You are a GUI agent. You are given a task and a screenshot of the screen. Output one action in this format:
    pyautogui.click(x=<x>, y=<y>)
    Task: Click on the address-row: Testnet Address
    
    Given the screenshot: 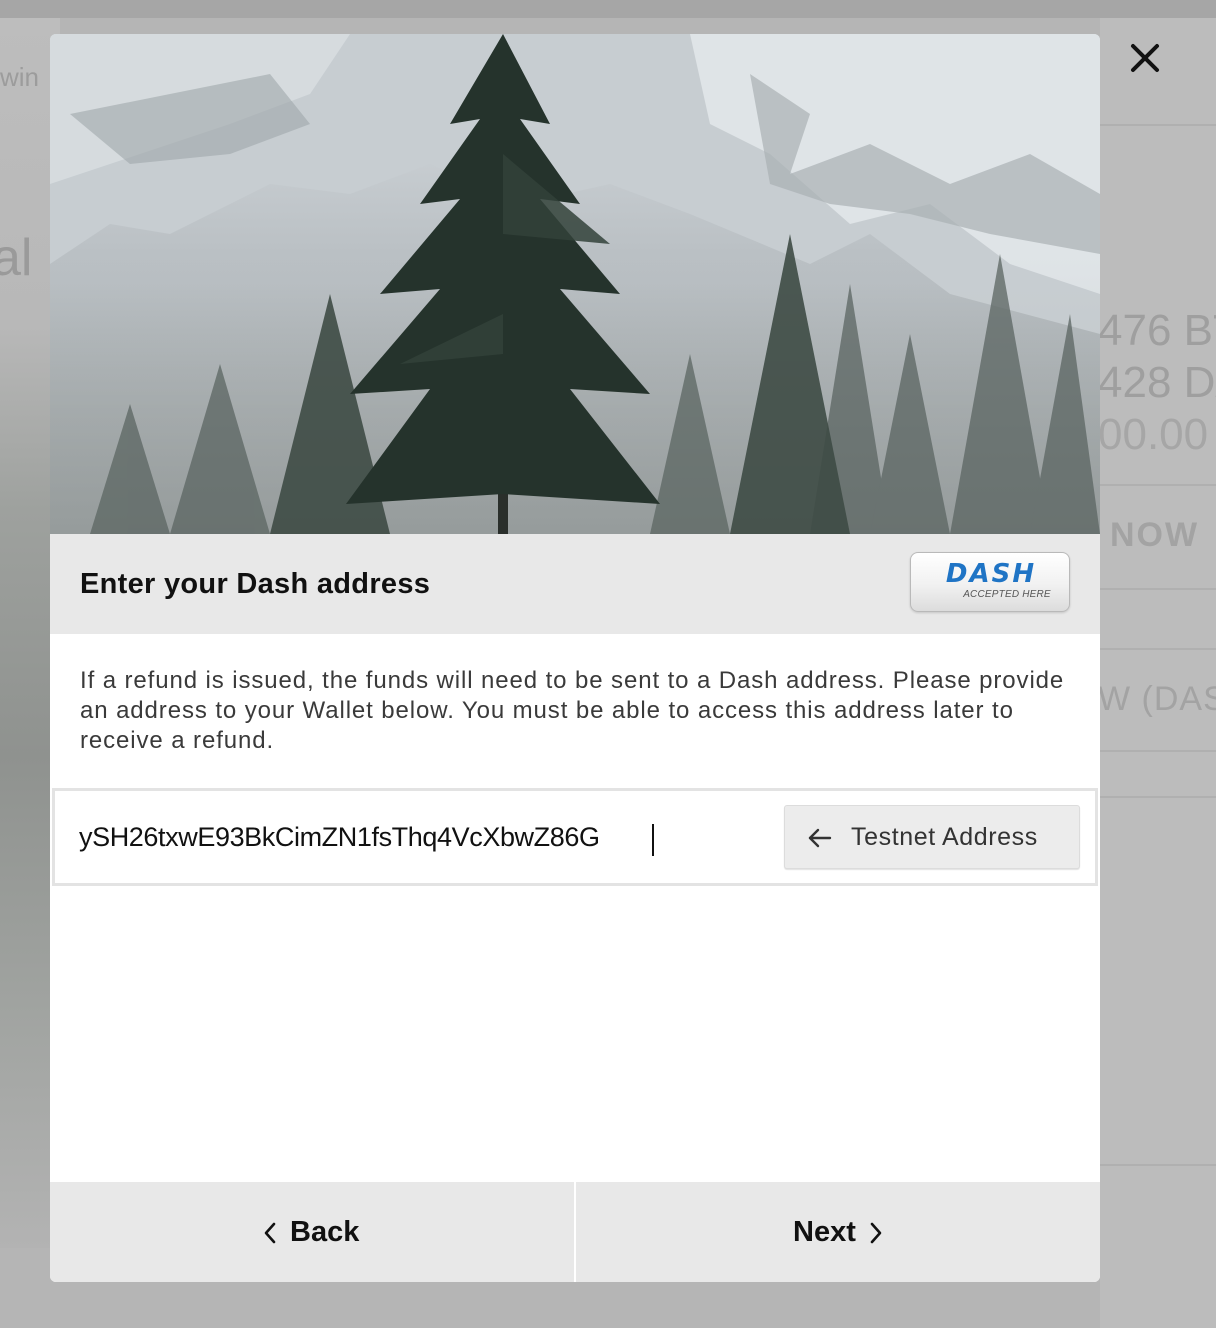 What is the action you would take?
    pyautogui.click(x=575, y=837)
    